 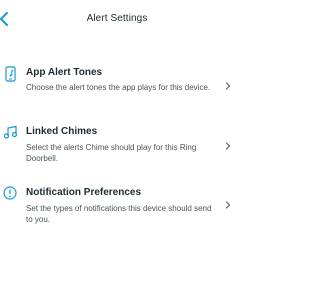 I want to click on phone-music-icon, so click(x=10, y=74).